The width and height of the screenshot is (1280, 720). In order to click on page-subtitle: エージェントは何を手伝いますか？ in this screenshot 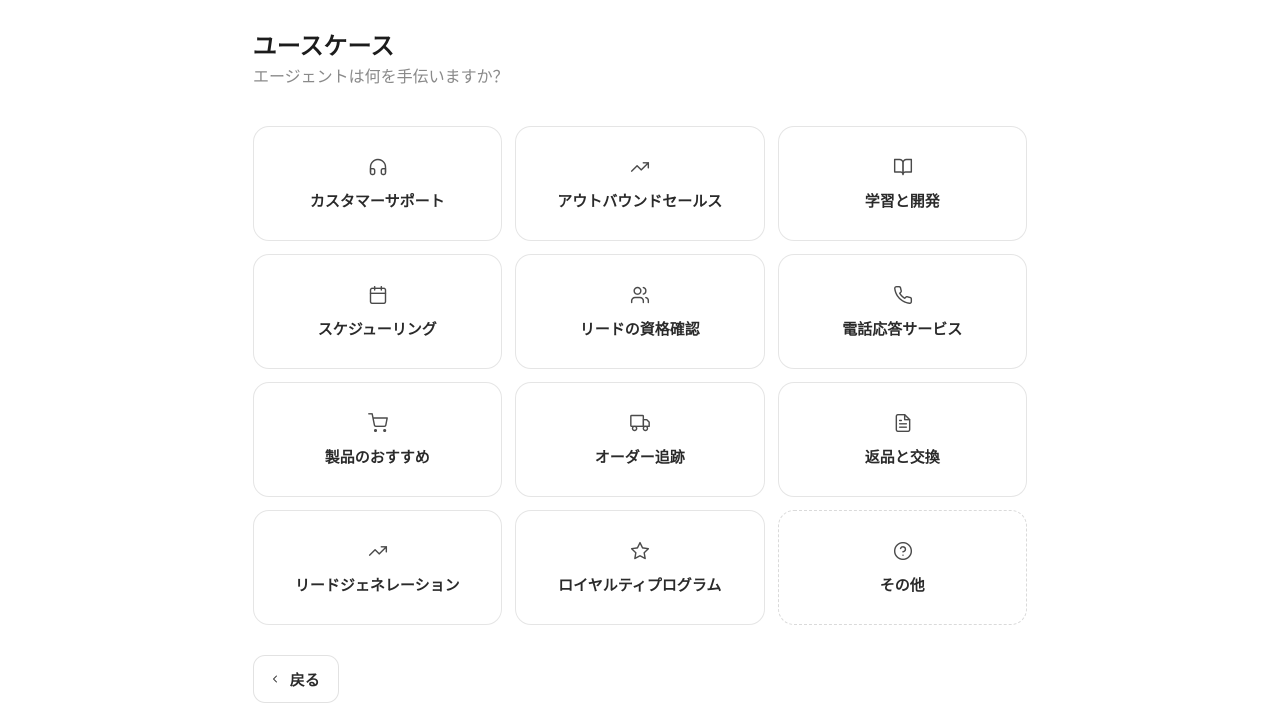, I will do `click(381, 76)`.